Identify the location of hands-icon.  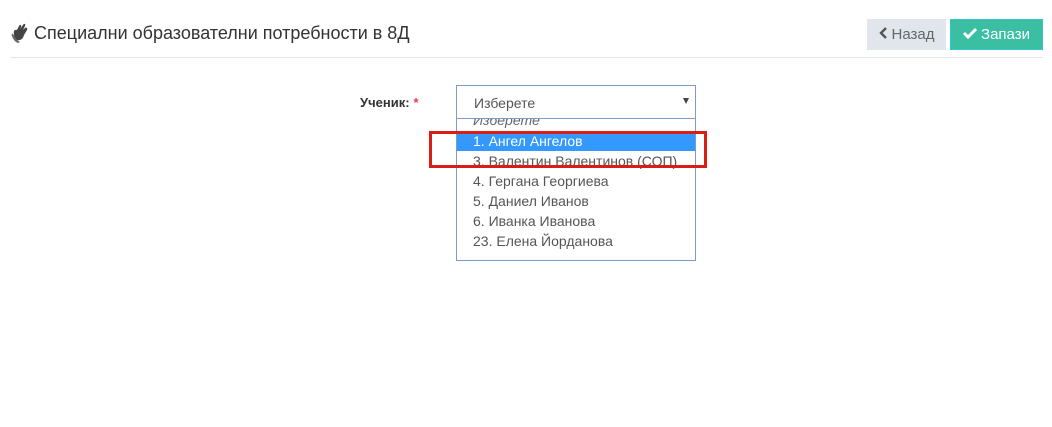
(20, 33).